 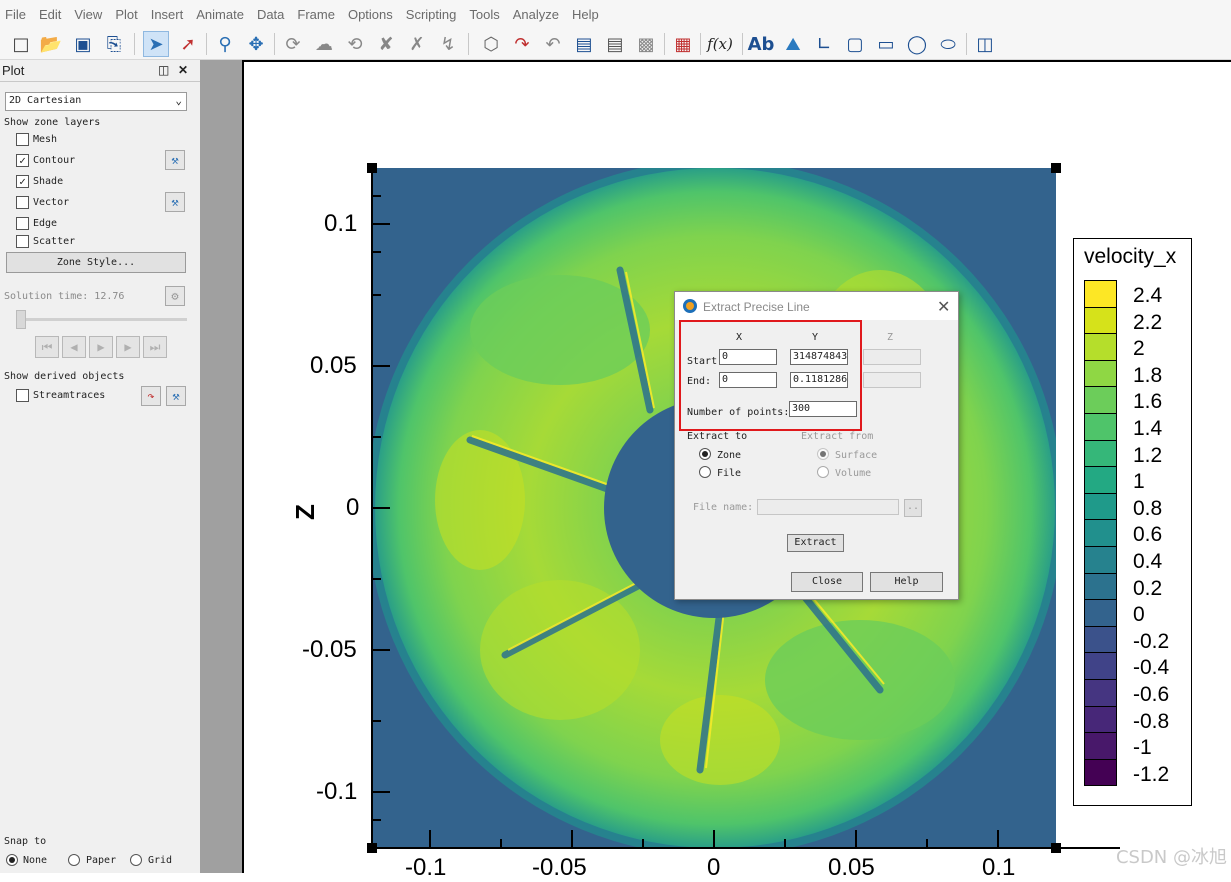 What do you see at coordinates (1147, 562) in the screenshot?
I see `legend-label: 0.4` at bounding box center [1147, 562].